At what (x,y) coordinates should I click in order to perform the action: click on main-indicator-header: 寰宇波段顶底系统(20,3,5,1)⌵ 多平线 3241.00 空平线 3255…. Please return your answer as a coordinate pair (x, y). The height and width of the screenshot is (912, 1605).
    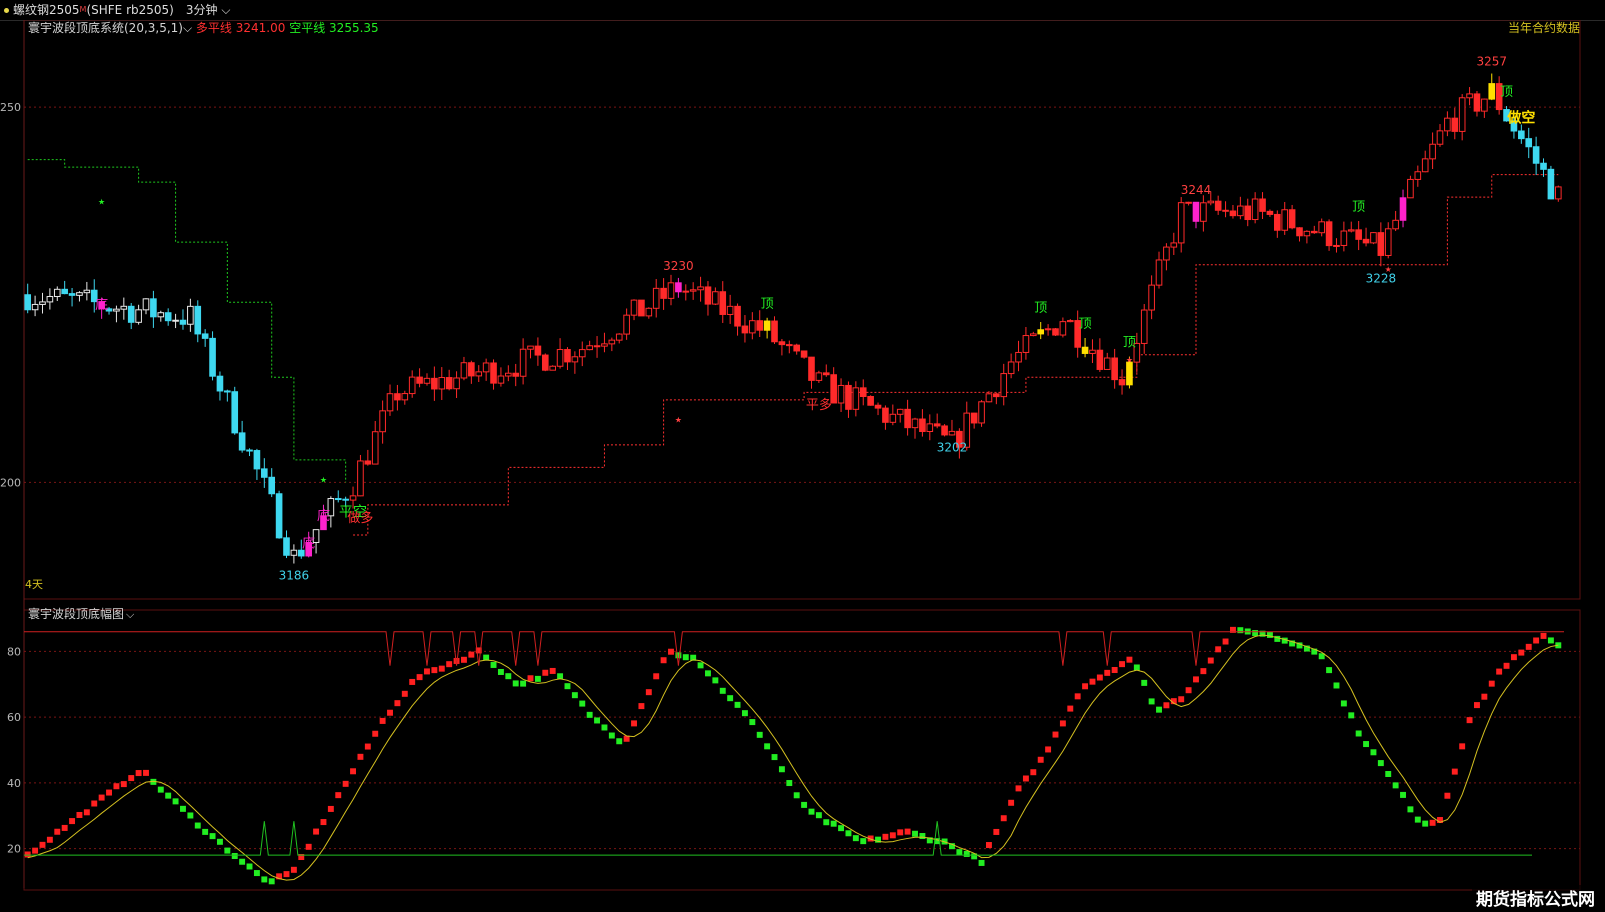
    Looking at the image, I should click on (203, 27).